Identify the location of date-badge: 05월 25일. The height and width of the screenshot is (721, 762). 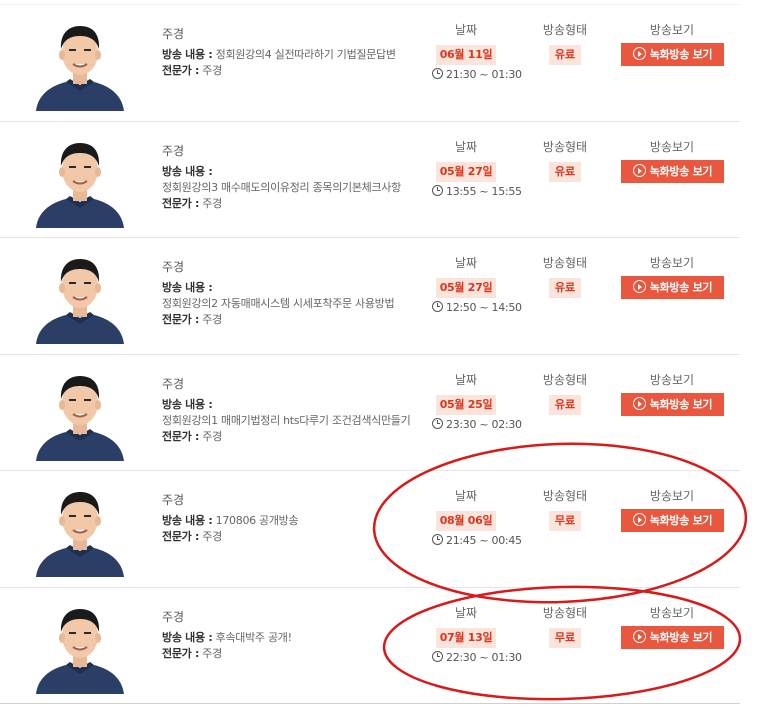
(466, 405).